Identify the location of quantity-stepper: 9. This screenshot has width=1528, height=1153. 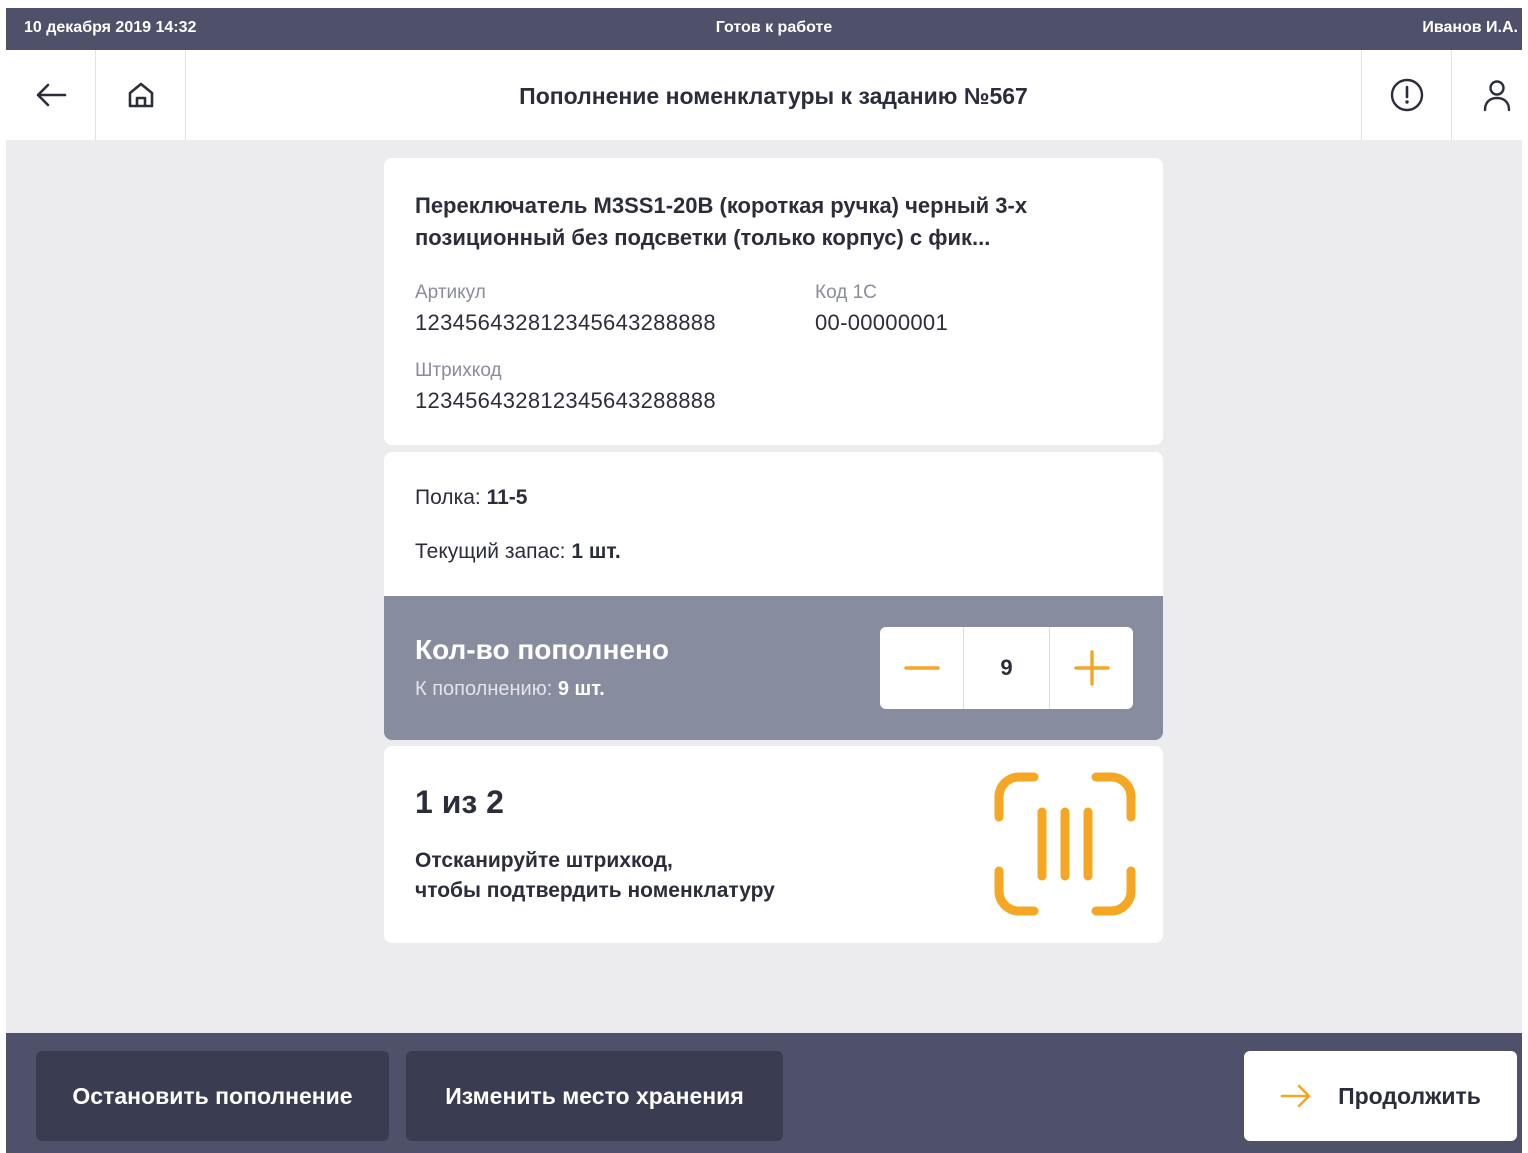
(1006, 668).